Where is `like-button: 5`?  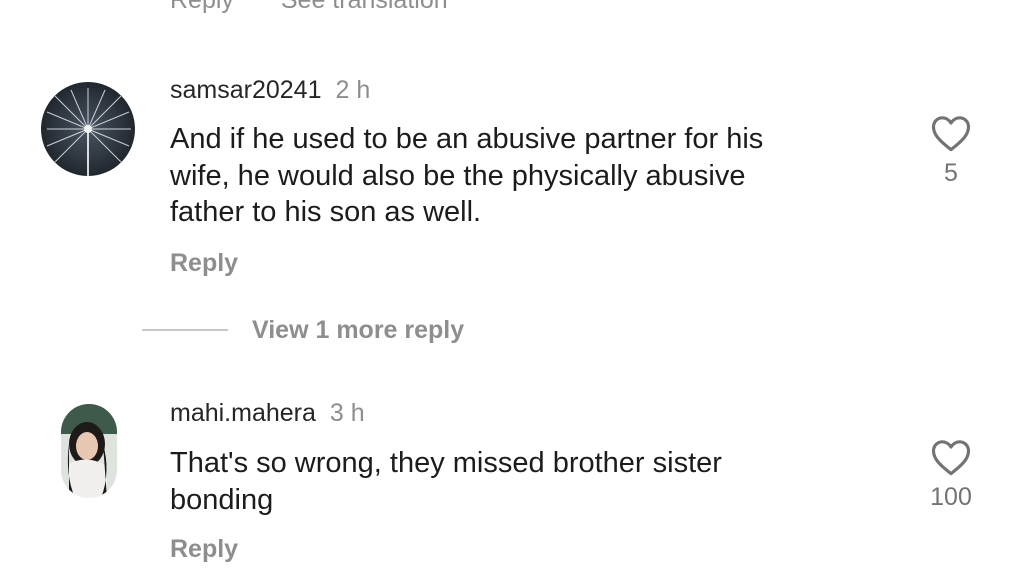 like-button: 5 is located at coordinates (951, 150).